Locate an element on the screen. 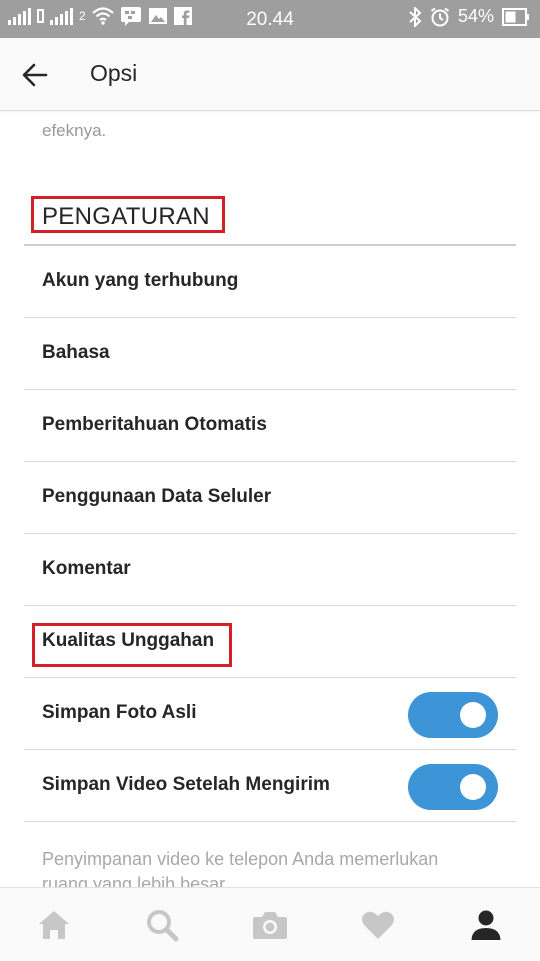  settings-item-language: Bahasa is located at coordinates (270, 354).